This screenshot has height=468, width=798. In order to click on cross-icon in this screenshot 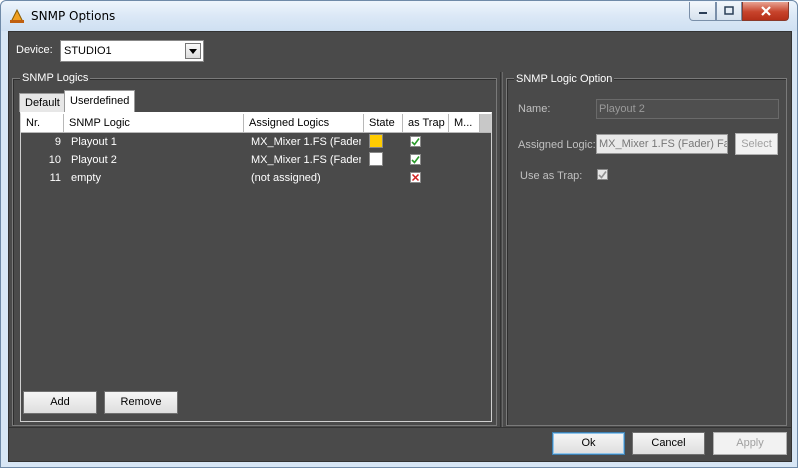, I will do `click(415, 177)`.